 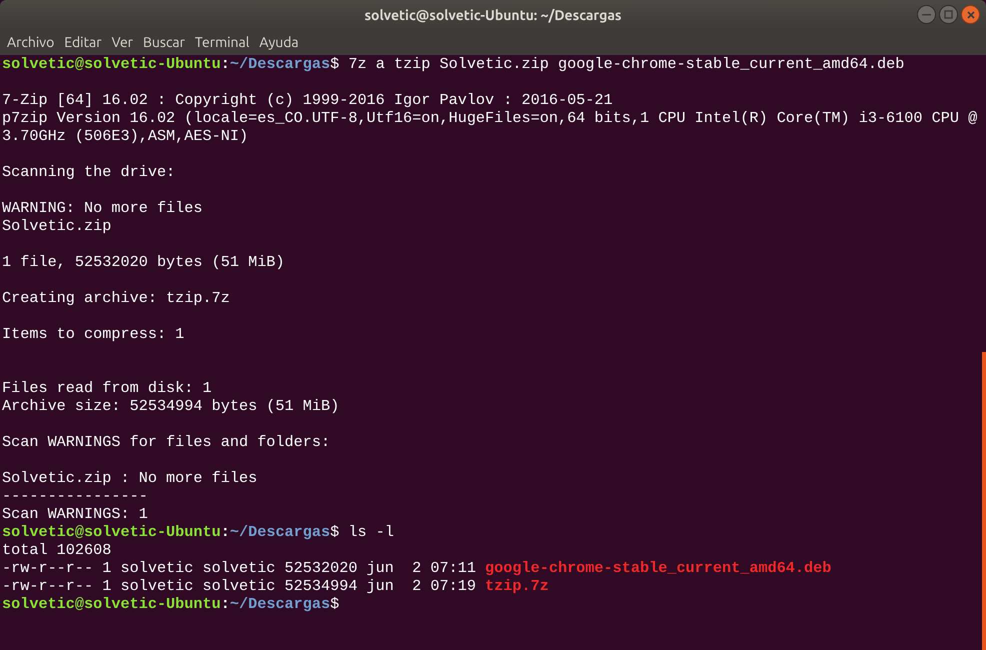 I want to click on output-line: Creating archive: tzip.7z, so click(x=116, y=298).